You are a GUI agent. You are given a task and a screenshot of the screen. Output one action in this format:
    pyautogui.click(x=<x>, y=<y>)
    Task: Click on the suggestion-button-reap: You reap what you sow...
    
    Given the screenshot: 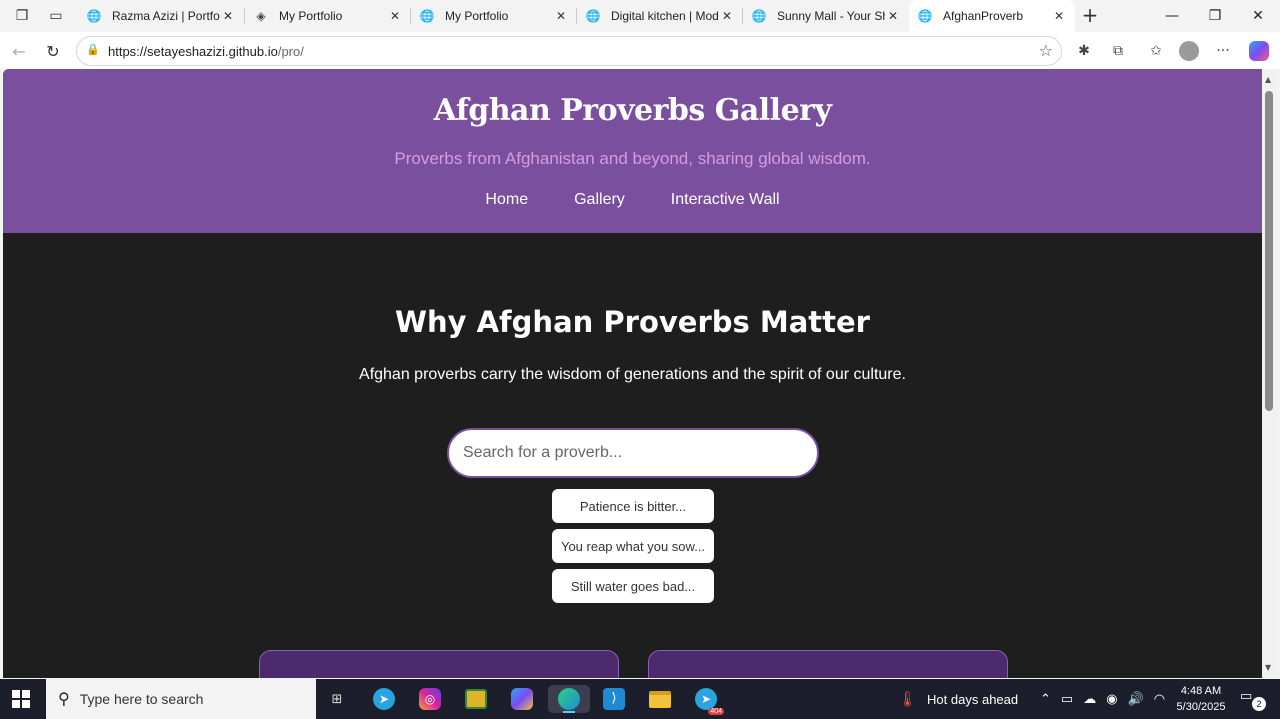 What is the action you would take?
    pyautogui.click(x=633, y=546)
    